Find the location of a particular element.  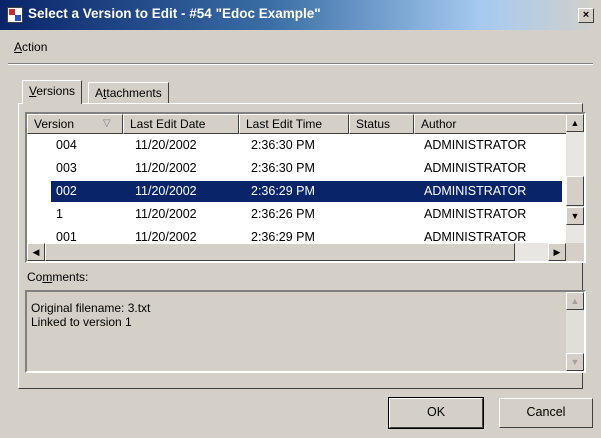

scrollbar-corner is located at coordinates (575, 252).